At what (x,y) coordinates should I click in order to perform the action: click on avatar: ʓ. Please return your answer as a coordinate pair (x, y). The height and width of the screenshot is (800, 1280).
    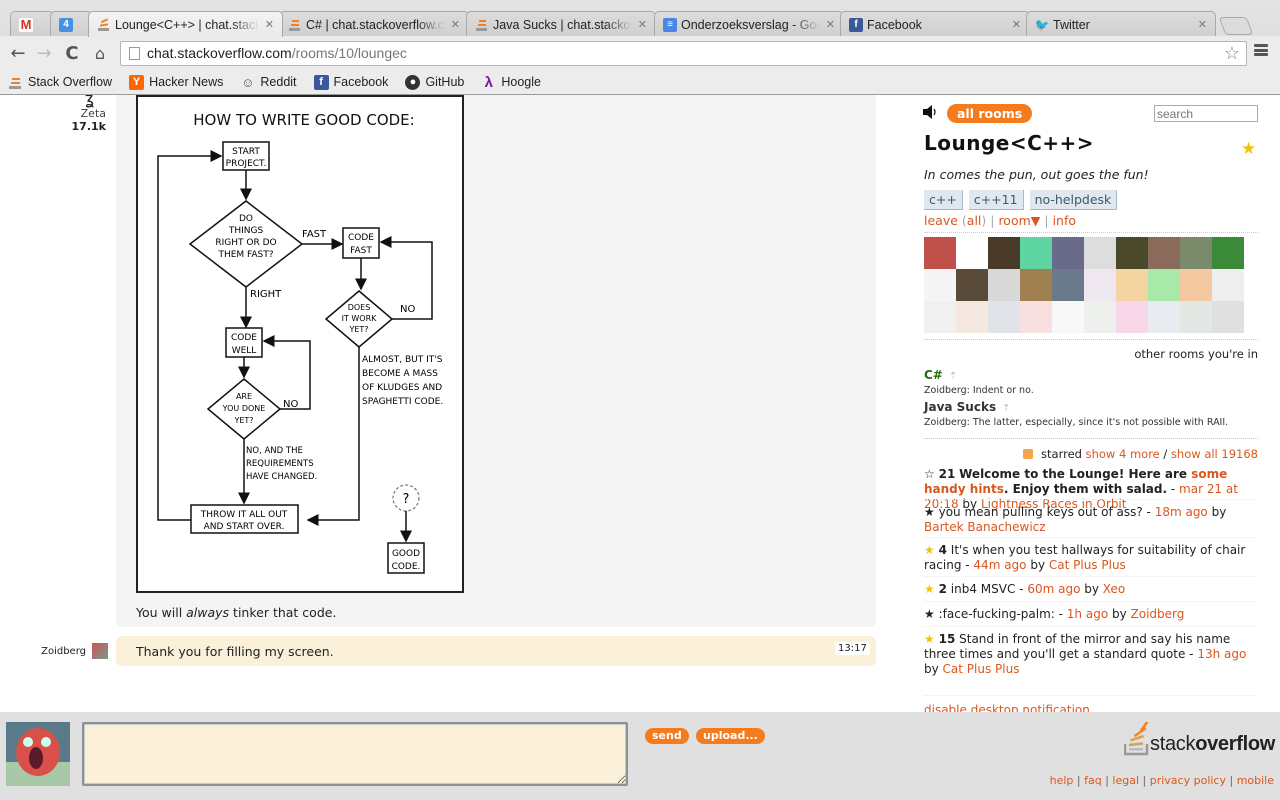
    Looking at the image, I should click on (73, 99).